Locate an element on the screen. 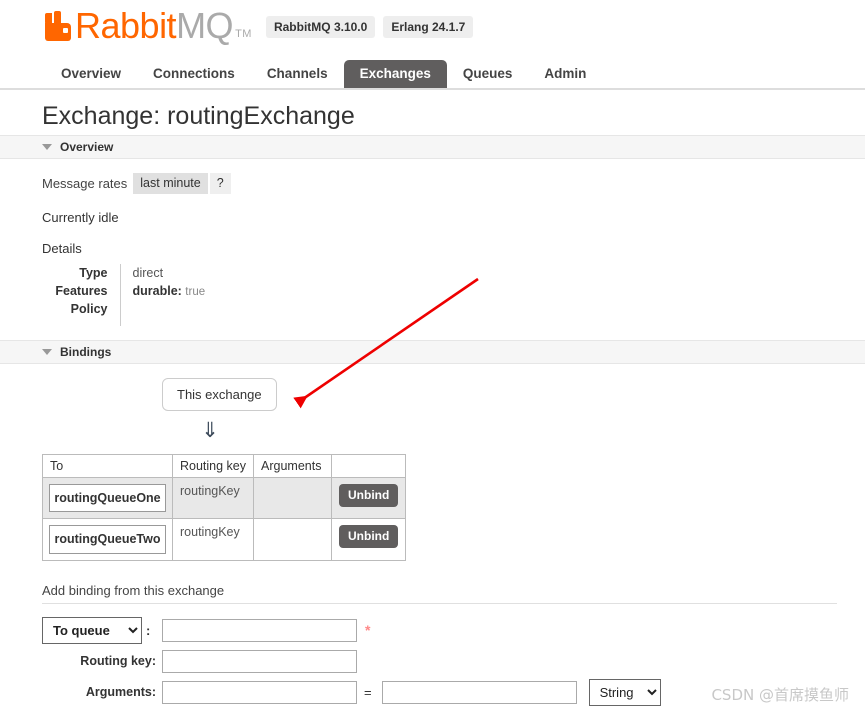 Image resolution: width=865 pixels, height=719 pixels. currently-idle-text: Currently idle is located at coordinates (80, 217).